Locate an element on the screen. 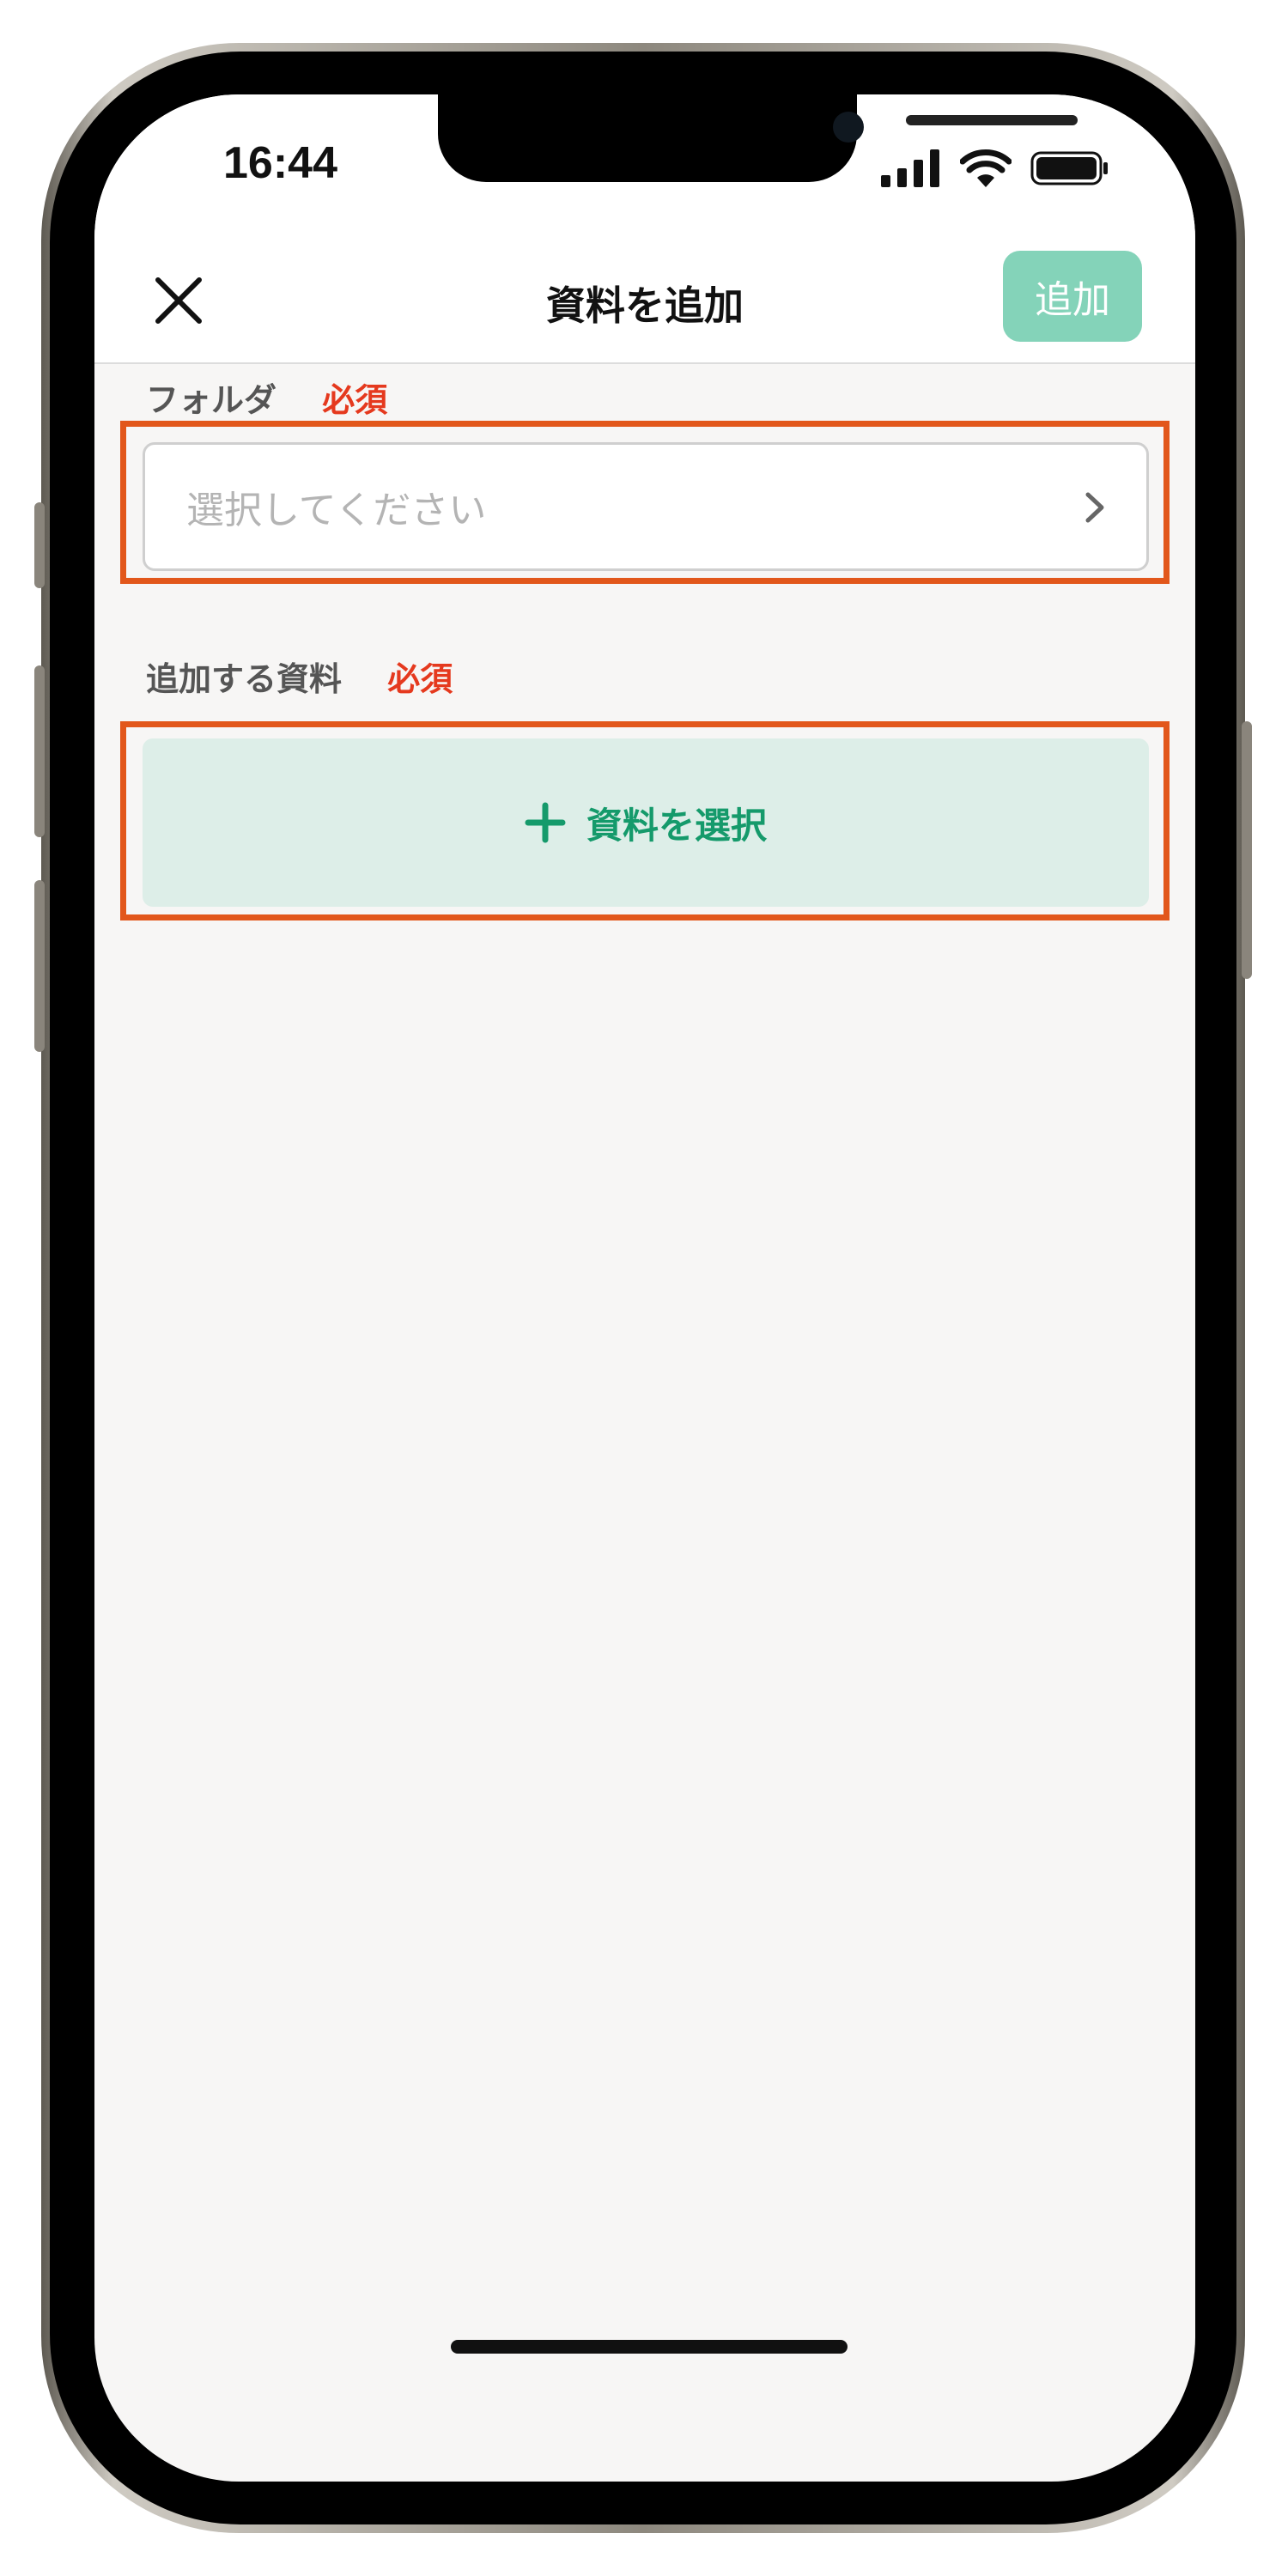 The image size is (1288, 2576). speaker is located at coordinates (992, 120).